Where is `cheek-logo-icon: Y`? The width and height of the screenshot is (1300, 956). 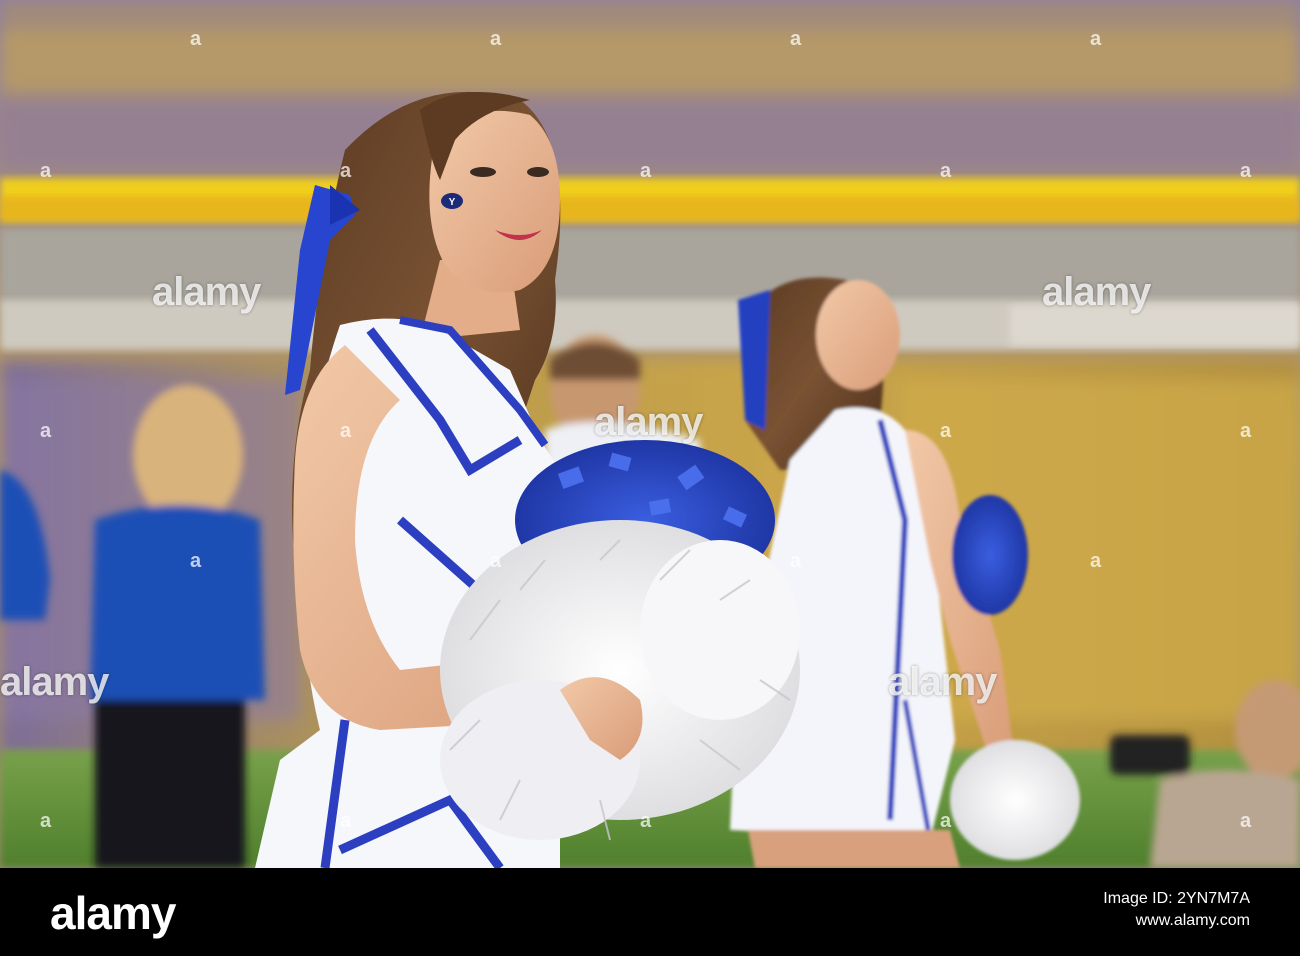
cheek-logo-icon: Y is located at coordinates (452, 201).